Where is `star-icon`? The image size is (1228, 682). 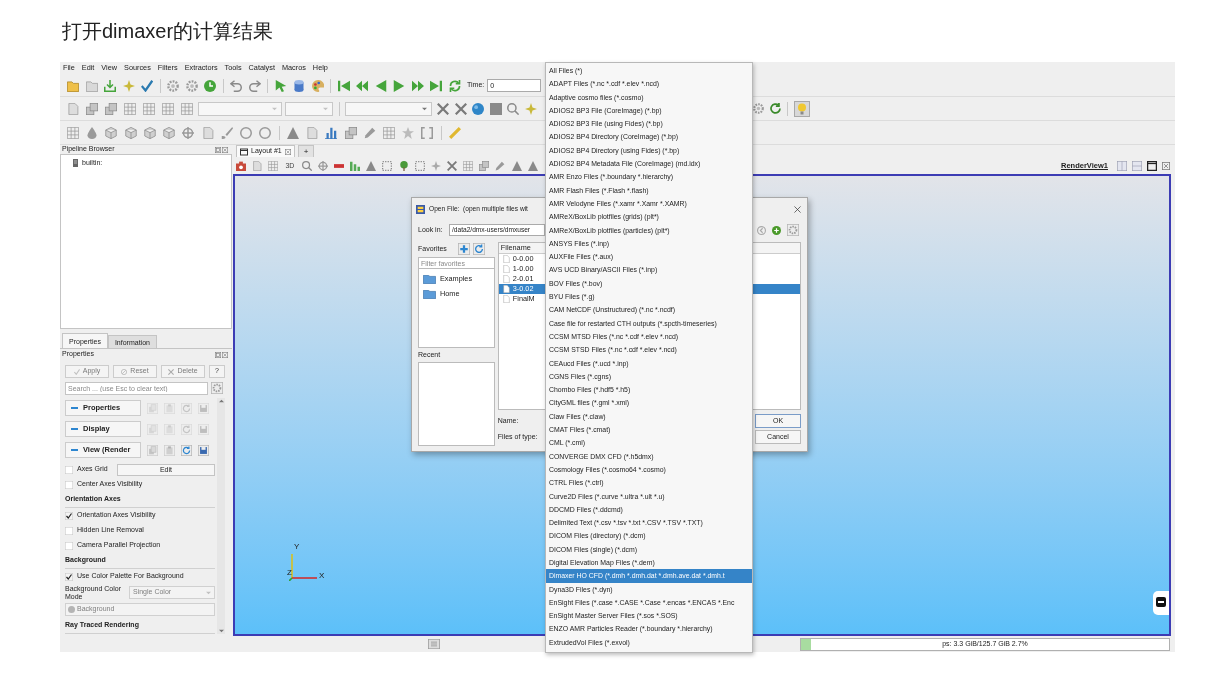
star-icon is located at coordinates (408, 132).